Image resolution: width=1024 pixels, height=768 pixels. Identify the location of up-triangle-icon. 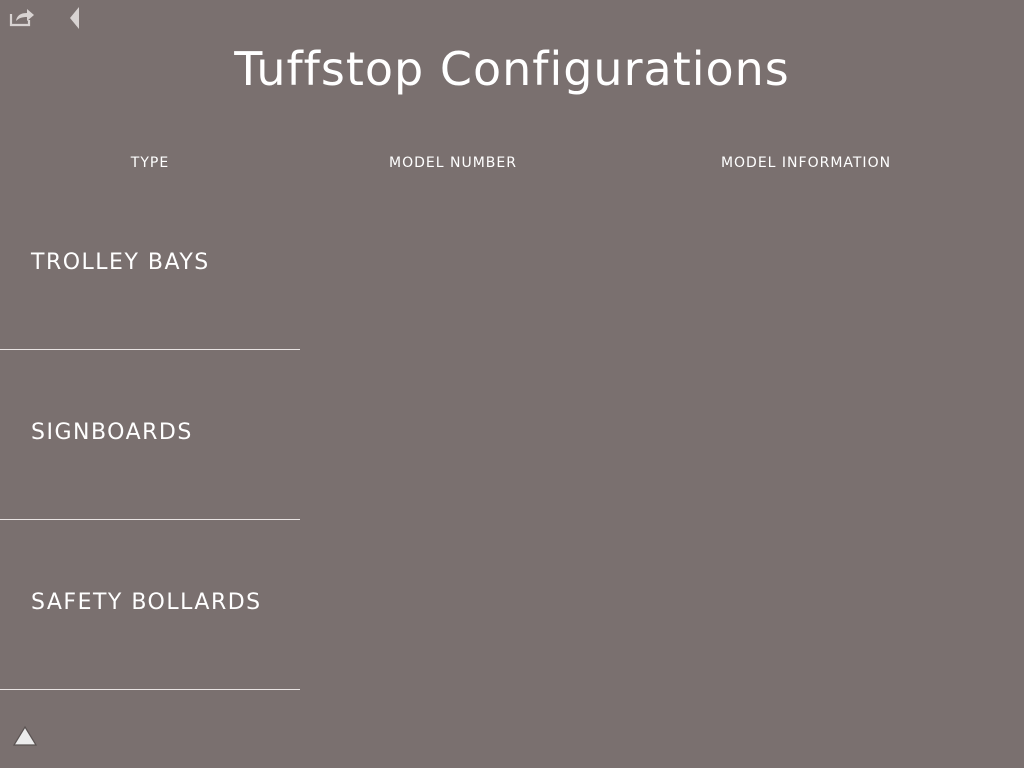
(25, 735).